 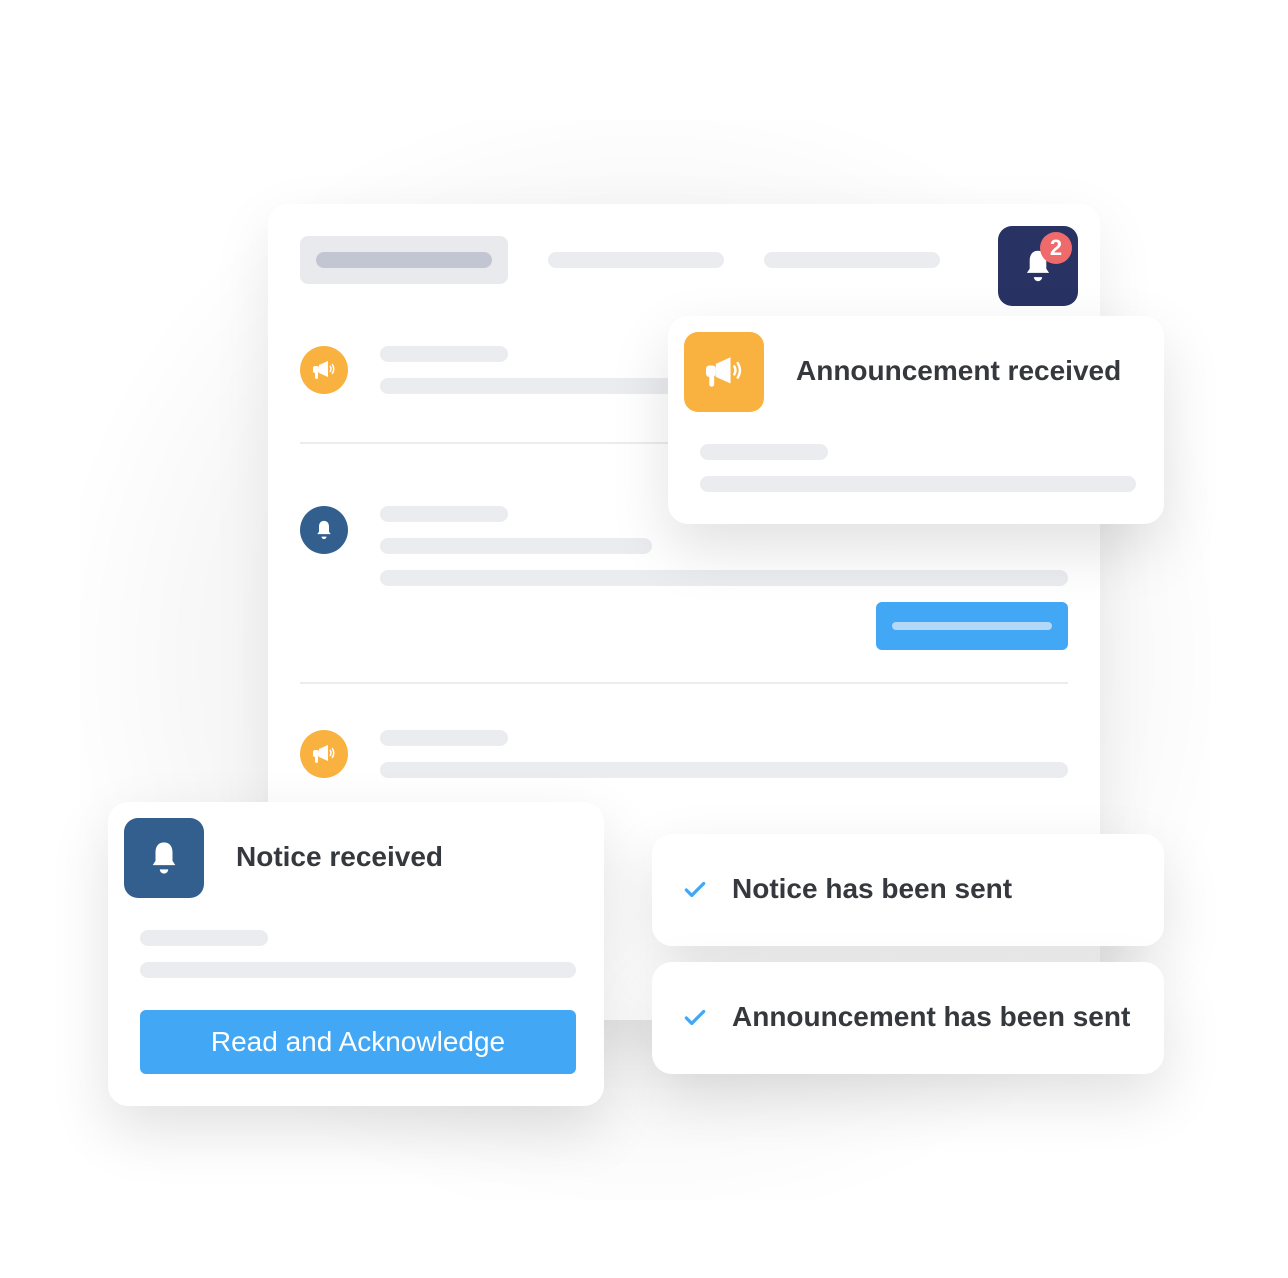 What do you see at coordinates (1056, 248) in the screenshot?
I see `notification-count-badge: 2` at bounding box center [1056, 248].